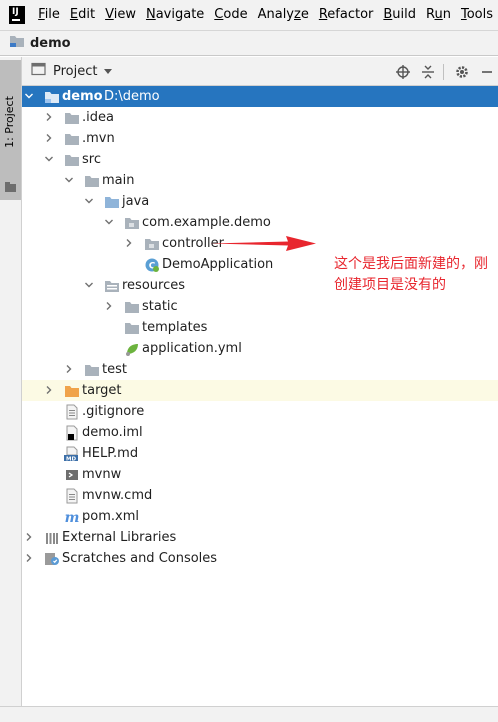  What do you see at coordinates (283, 15) in the screenshot?
I see `menu-analyze: Analyze` at bounding box center [283, 15].